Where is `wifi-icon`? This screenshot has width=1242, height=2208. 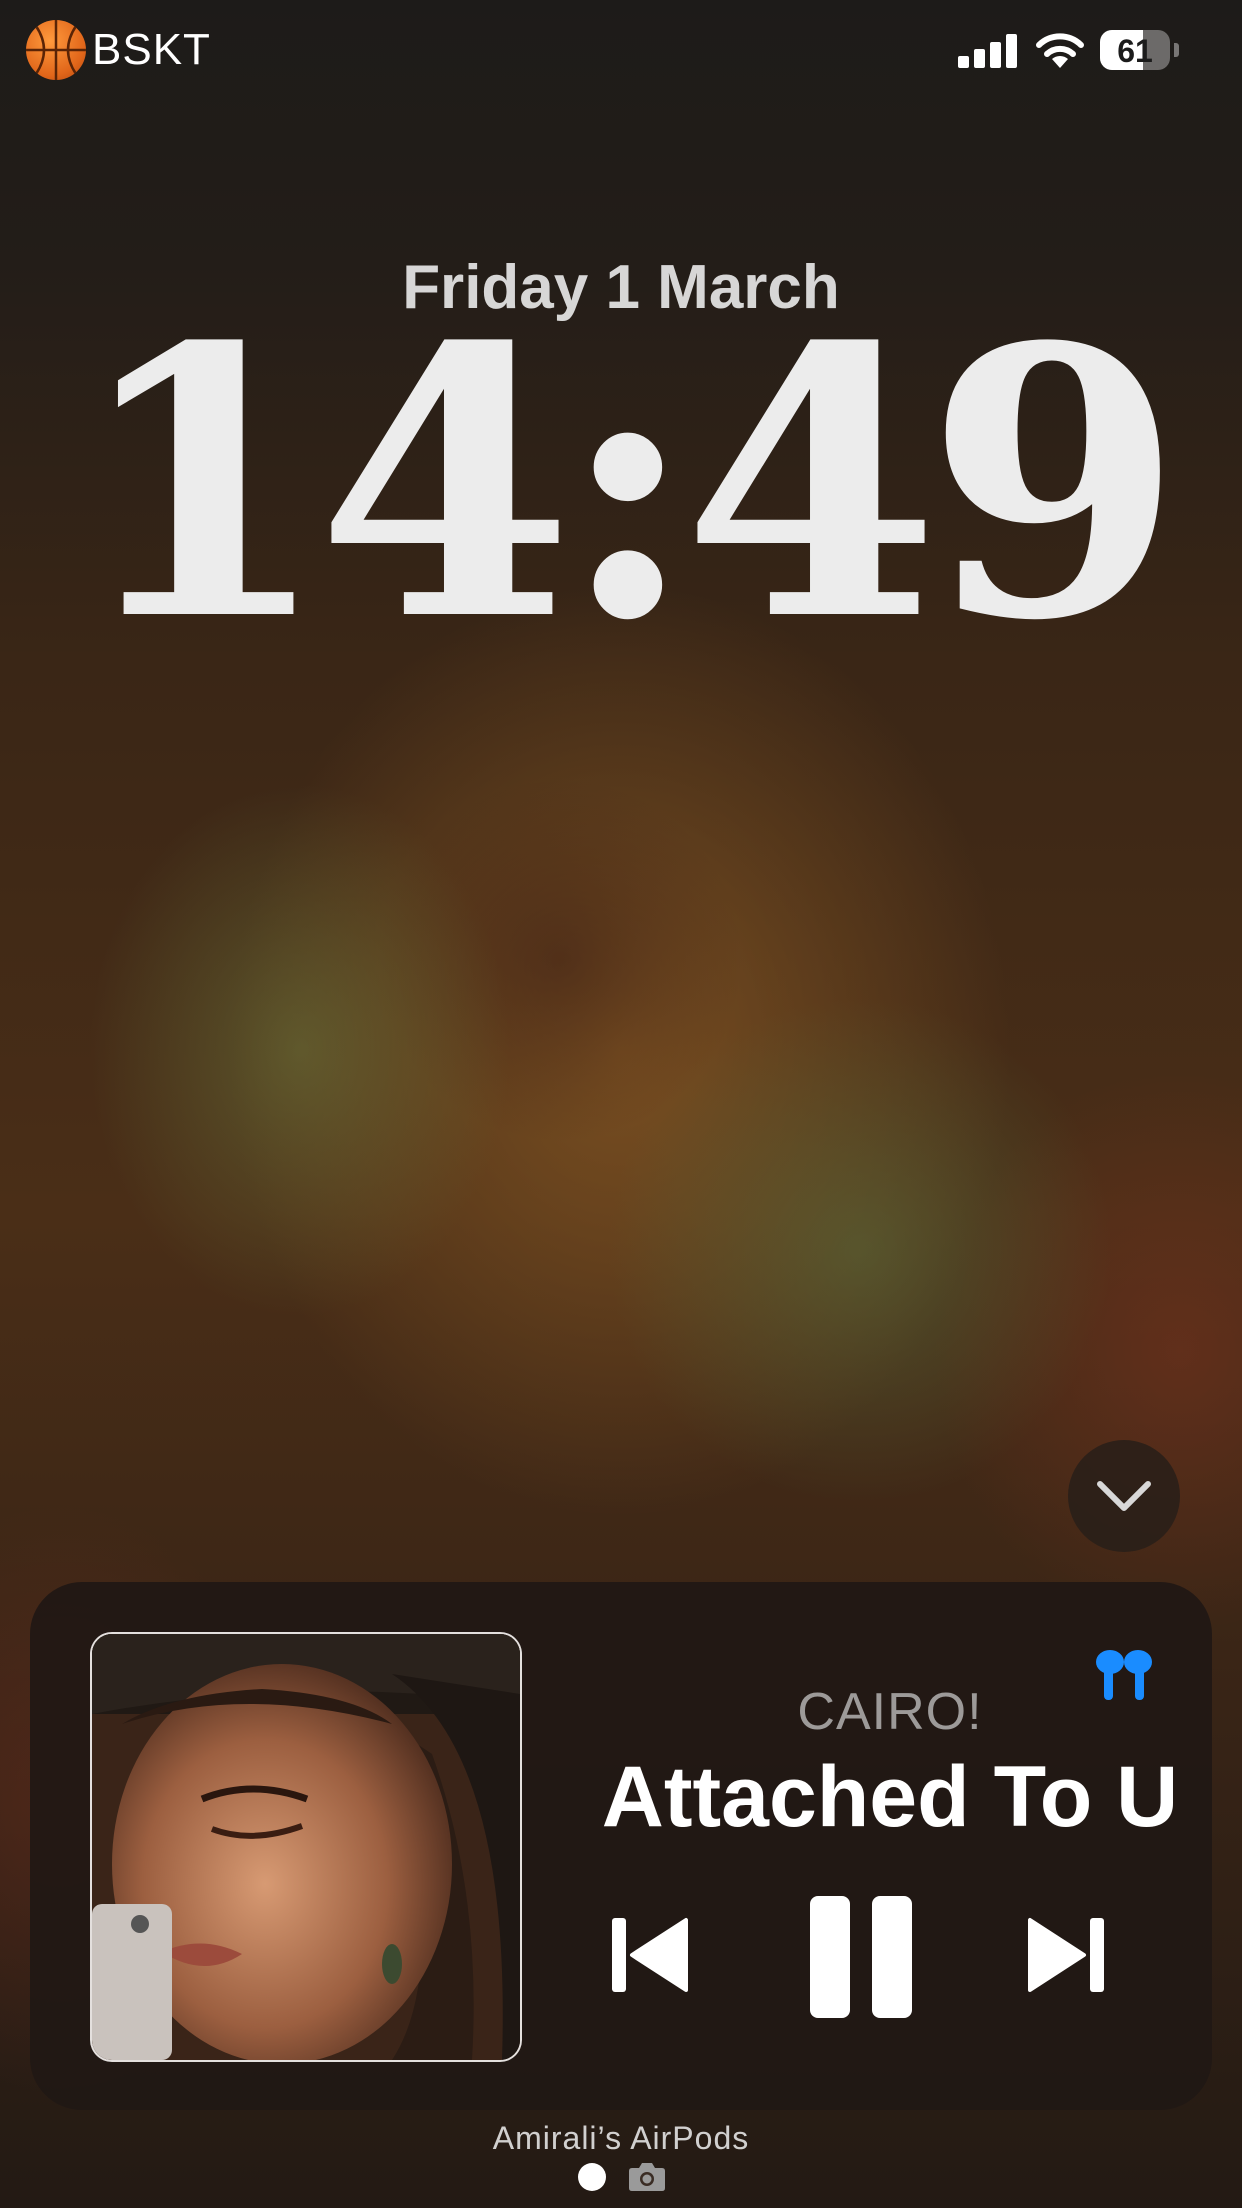
wifi-icon is located at coordinates (1060, 50).